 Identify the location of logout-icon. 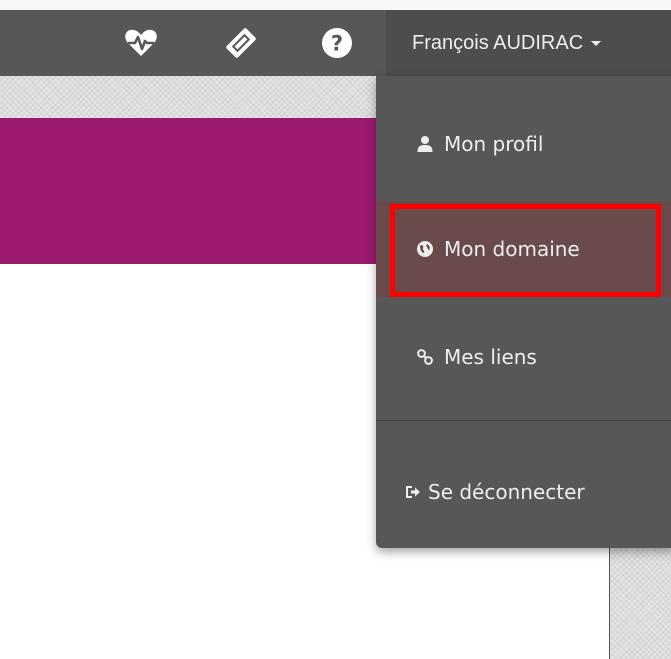
(413, 492).